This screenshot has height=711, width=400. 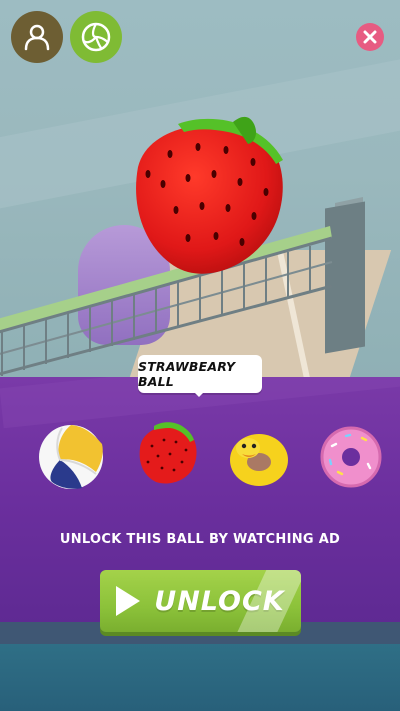 What do you see at coordinates (200, 677) in the screenshot?
I see `ground-area` at bounding box center [200, 677].